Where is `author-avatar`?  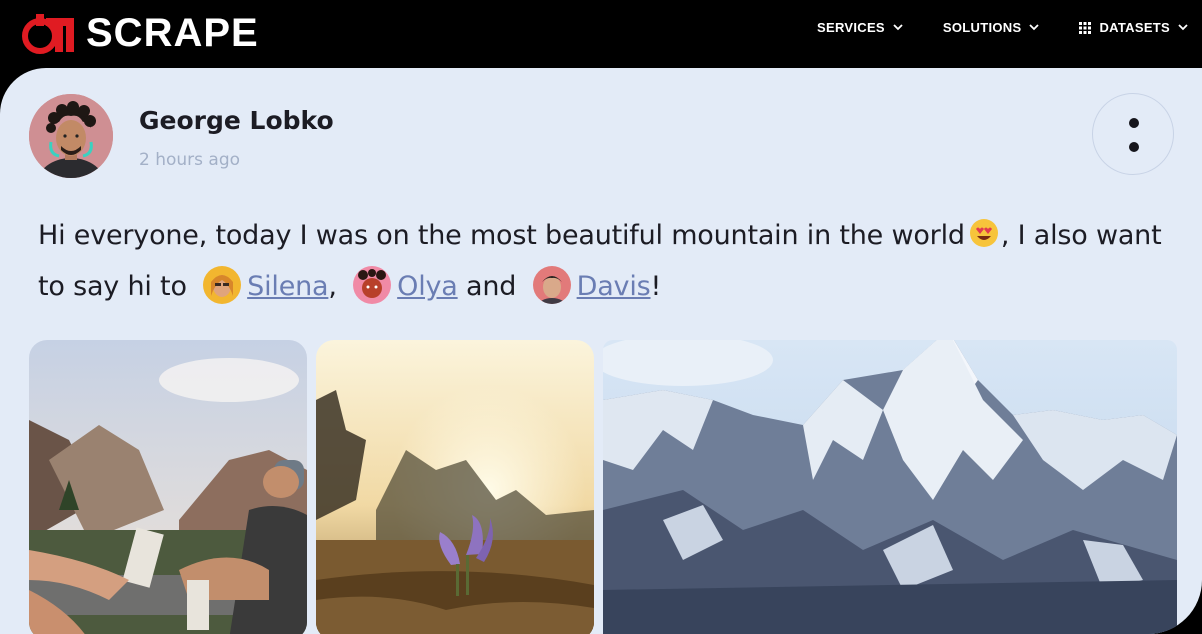
author-avatar is located at coordinates (71, 136).